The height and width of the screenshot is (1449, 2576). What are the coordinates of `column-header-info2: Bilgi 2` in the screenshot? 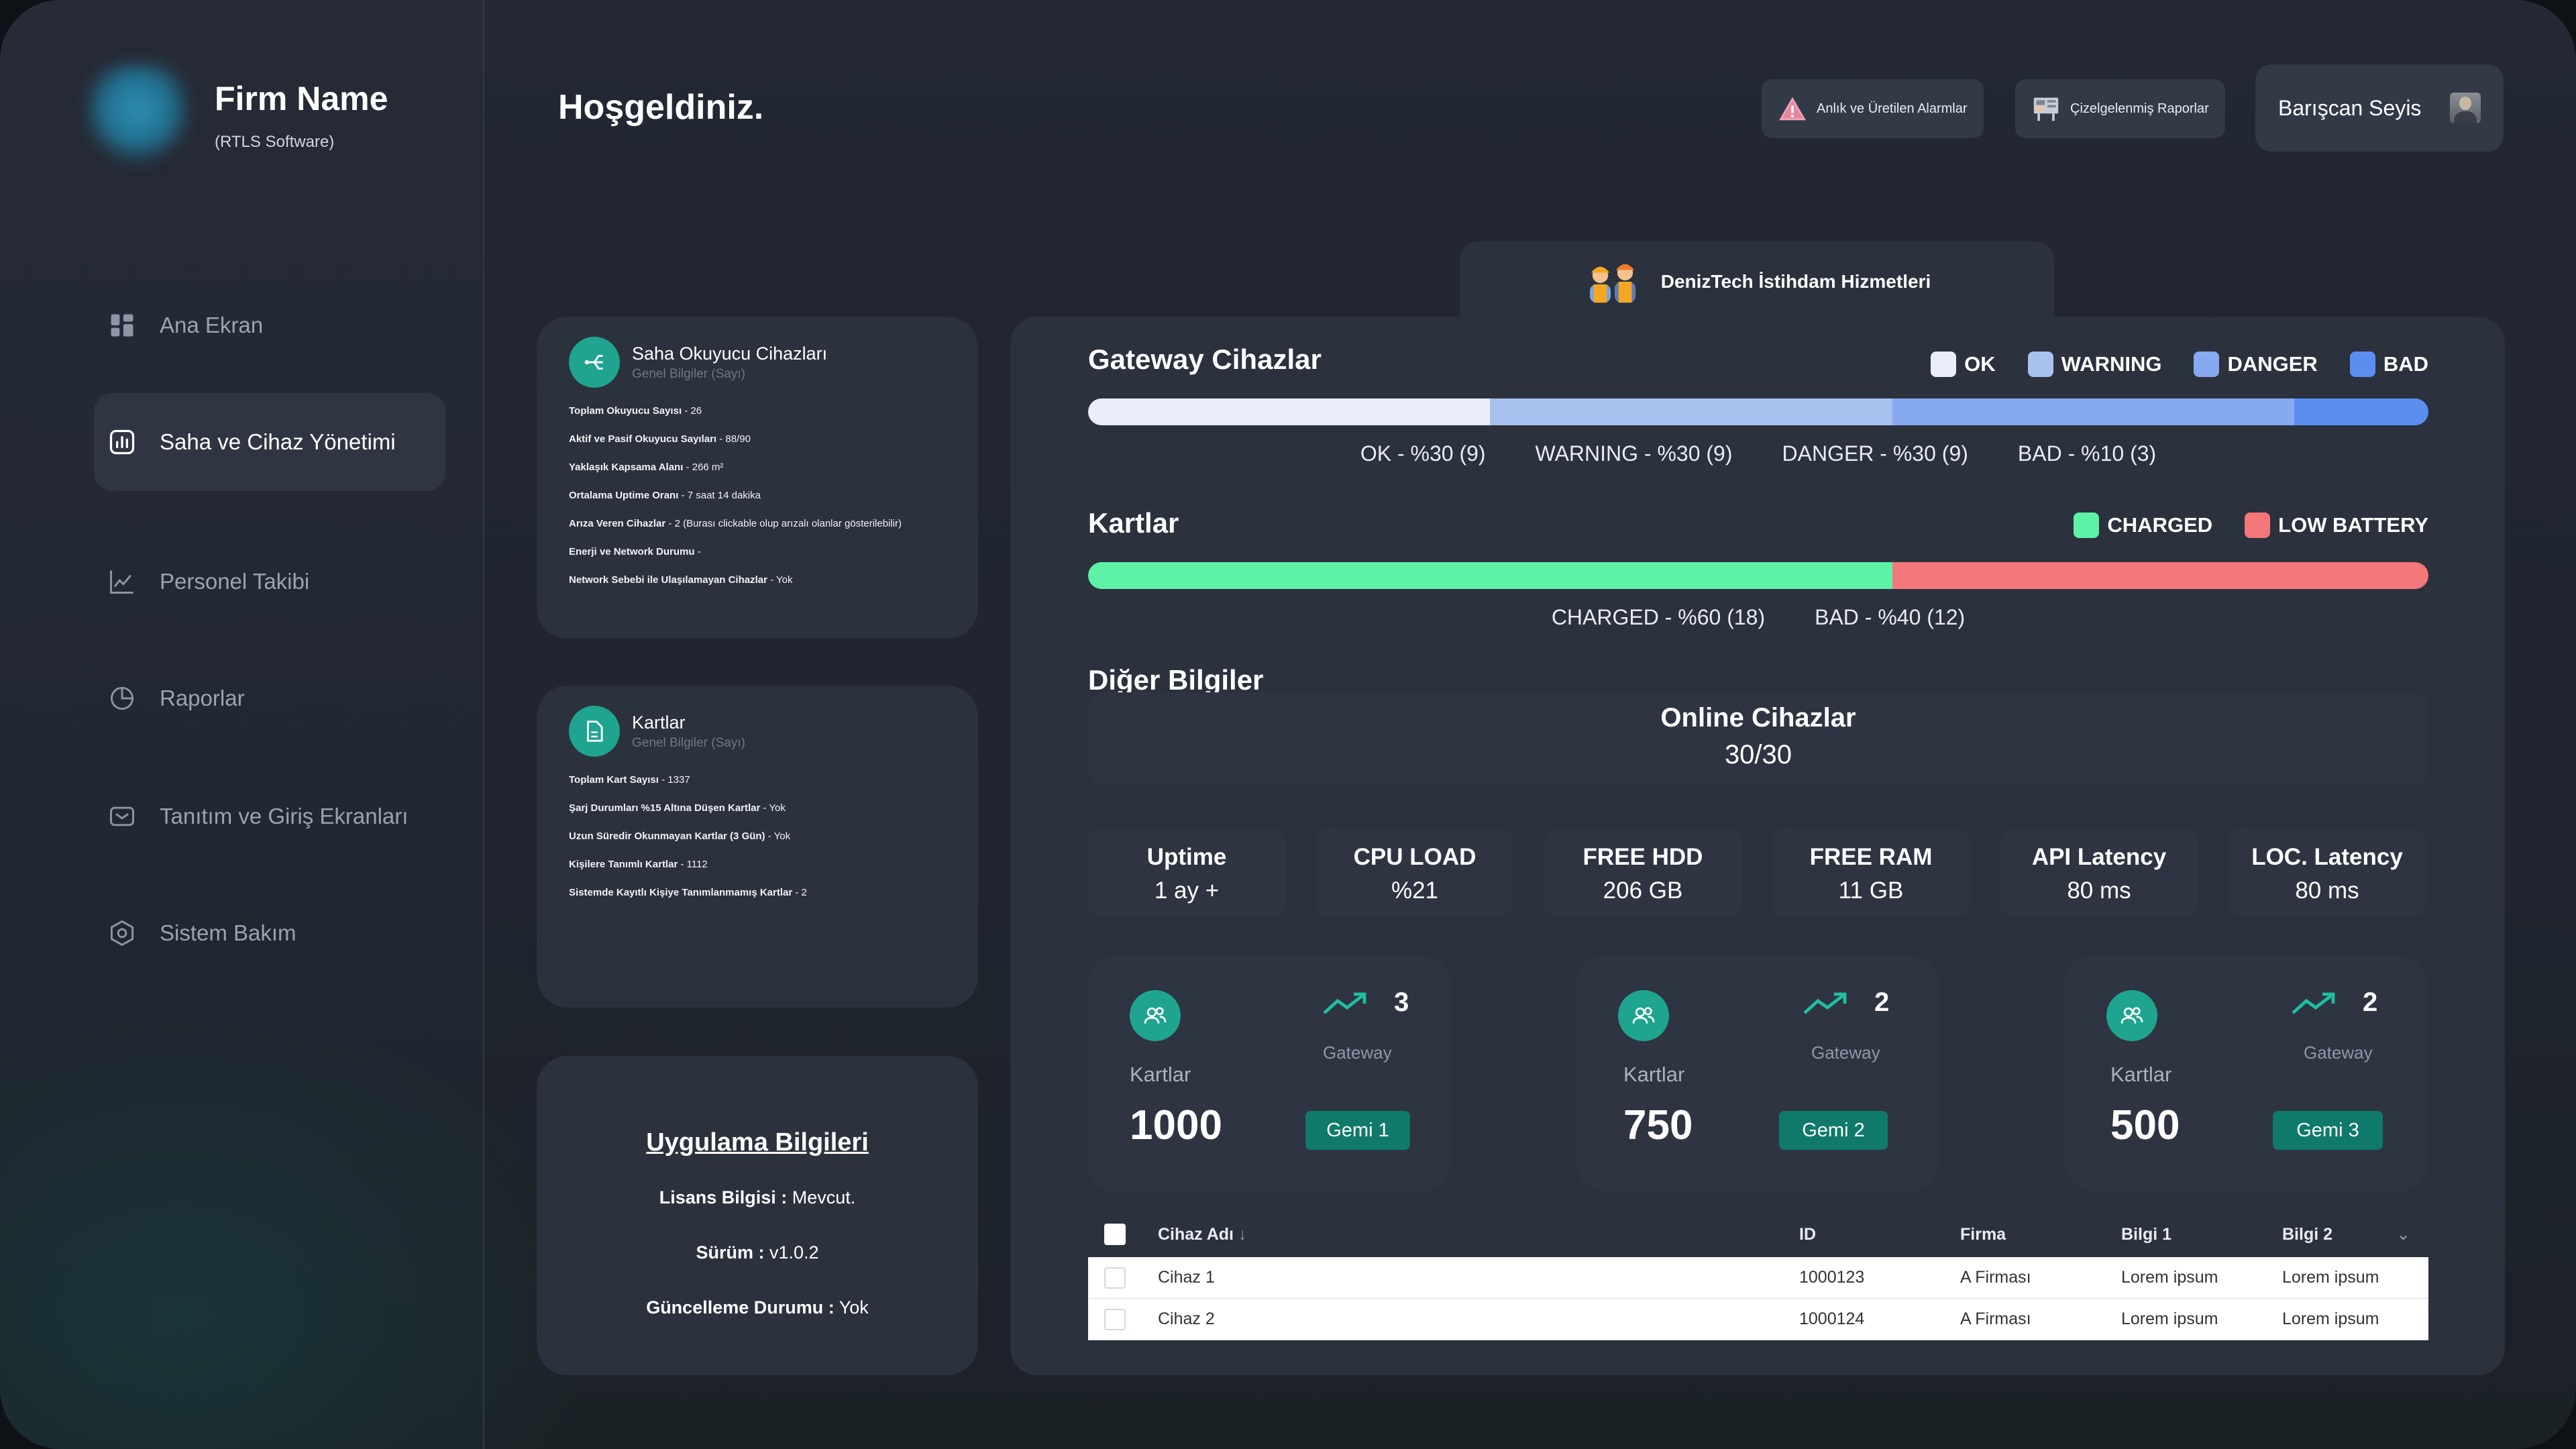 It's located at (2307, 1234).